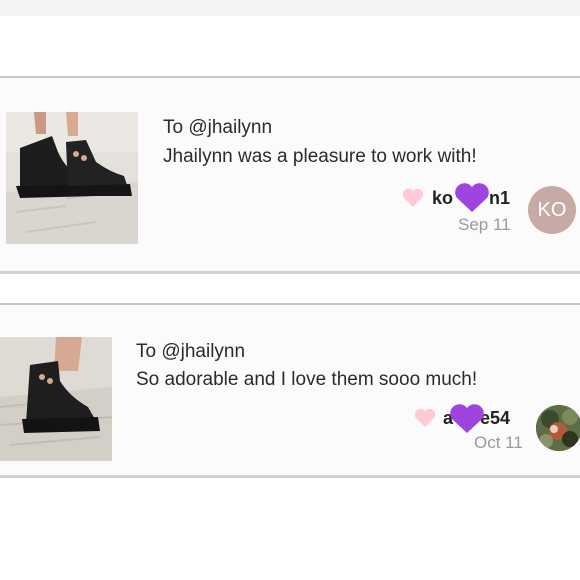 This screenshot has height=580, width=580. Describe the element at coordinates (484, 224) in the screenshot. I see `comment-date: Sep 11` at that location.